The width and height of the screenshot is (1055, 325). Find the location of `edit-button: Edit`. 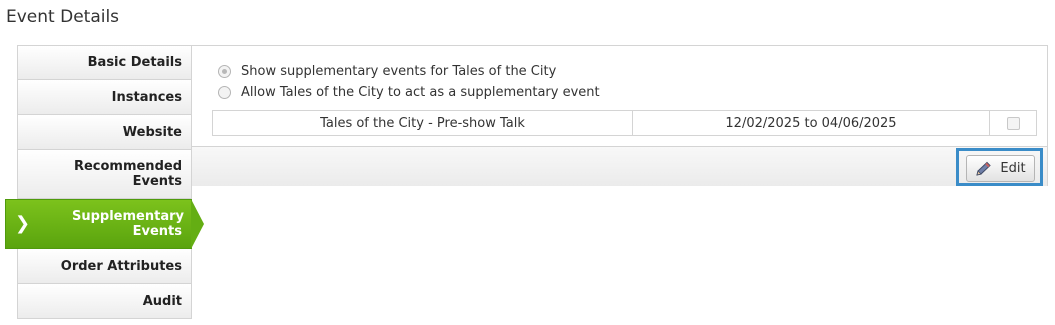

edit-button: Edit is located at coordinates (1000, 168).